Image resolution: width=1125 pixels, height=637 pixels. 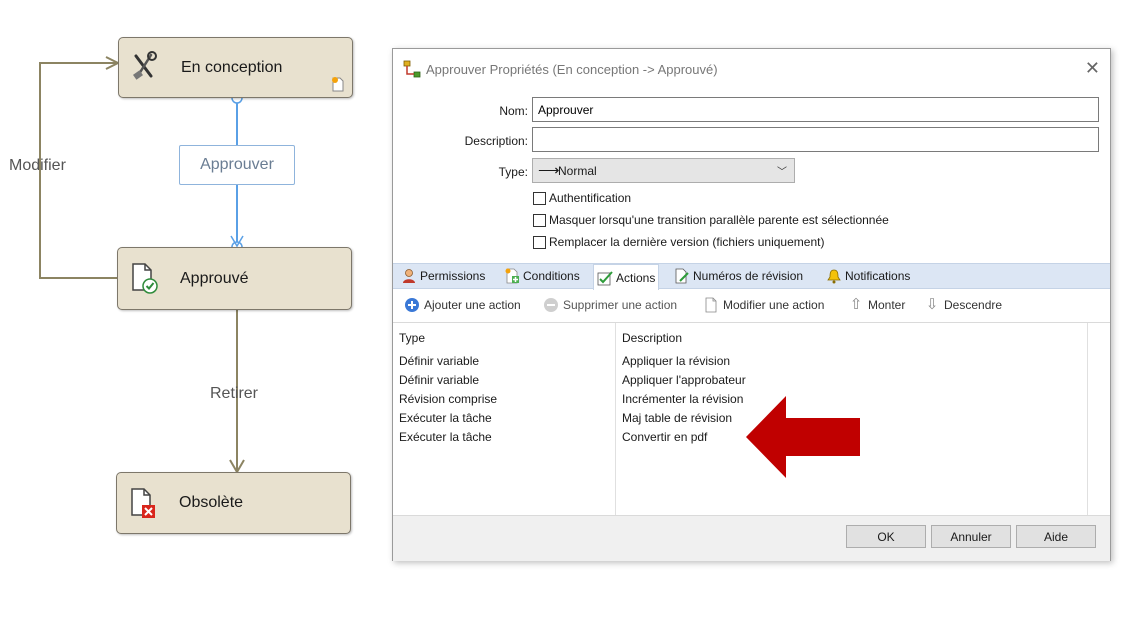 I want to click on chevron-down-icon: ﹀, so click(x=782, y=172).